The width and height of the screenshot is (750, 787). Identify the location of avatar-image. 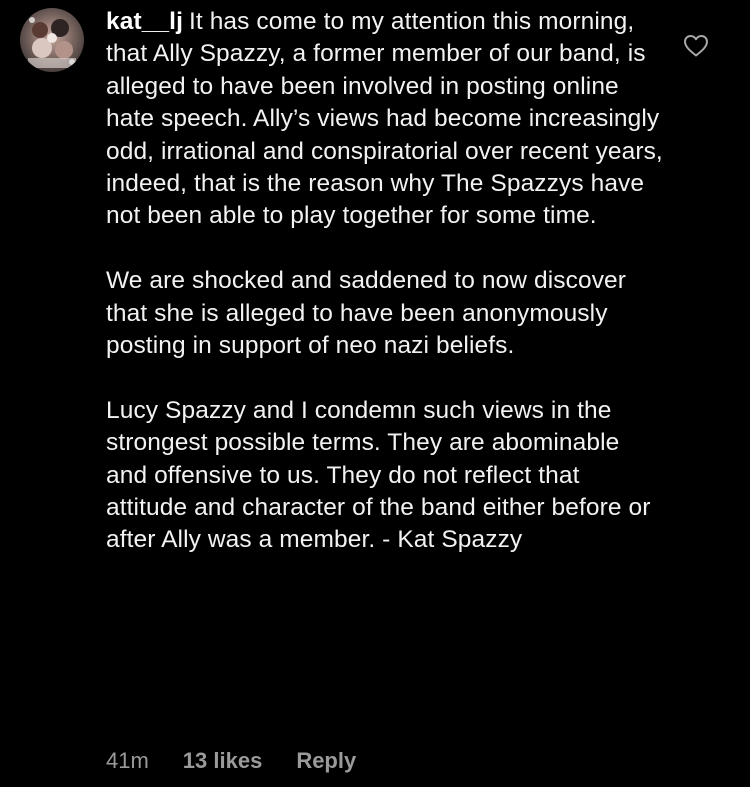
(52, 40).